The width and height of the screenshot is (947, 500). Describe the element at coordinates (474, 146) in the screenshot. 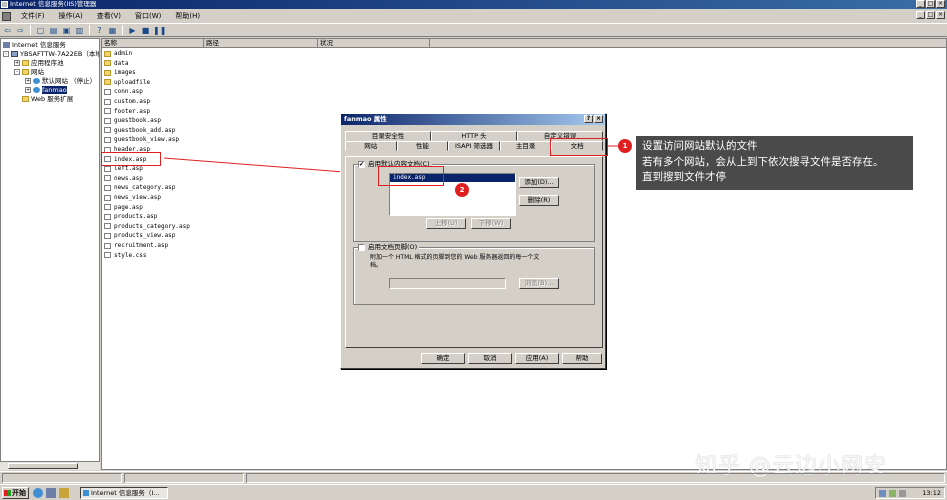

I see `tab-isapi-filters: ISAPI 筛选器` at that location.